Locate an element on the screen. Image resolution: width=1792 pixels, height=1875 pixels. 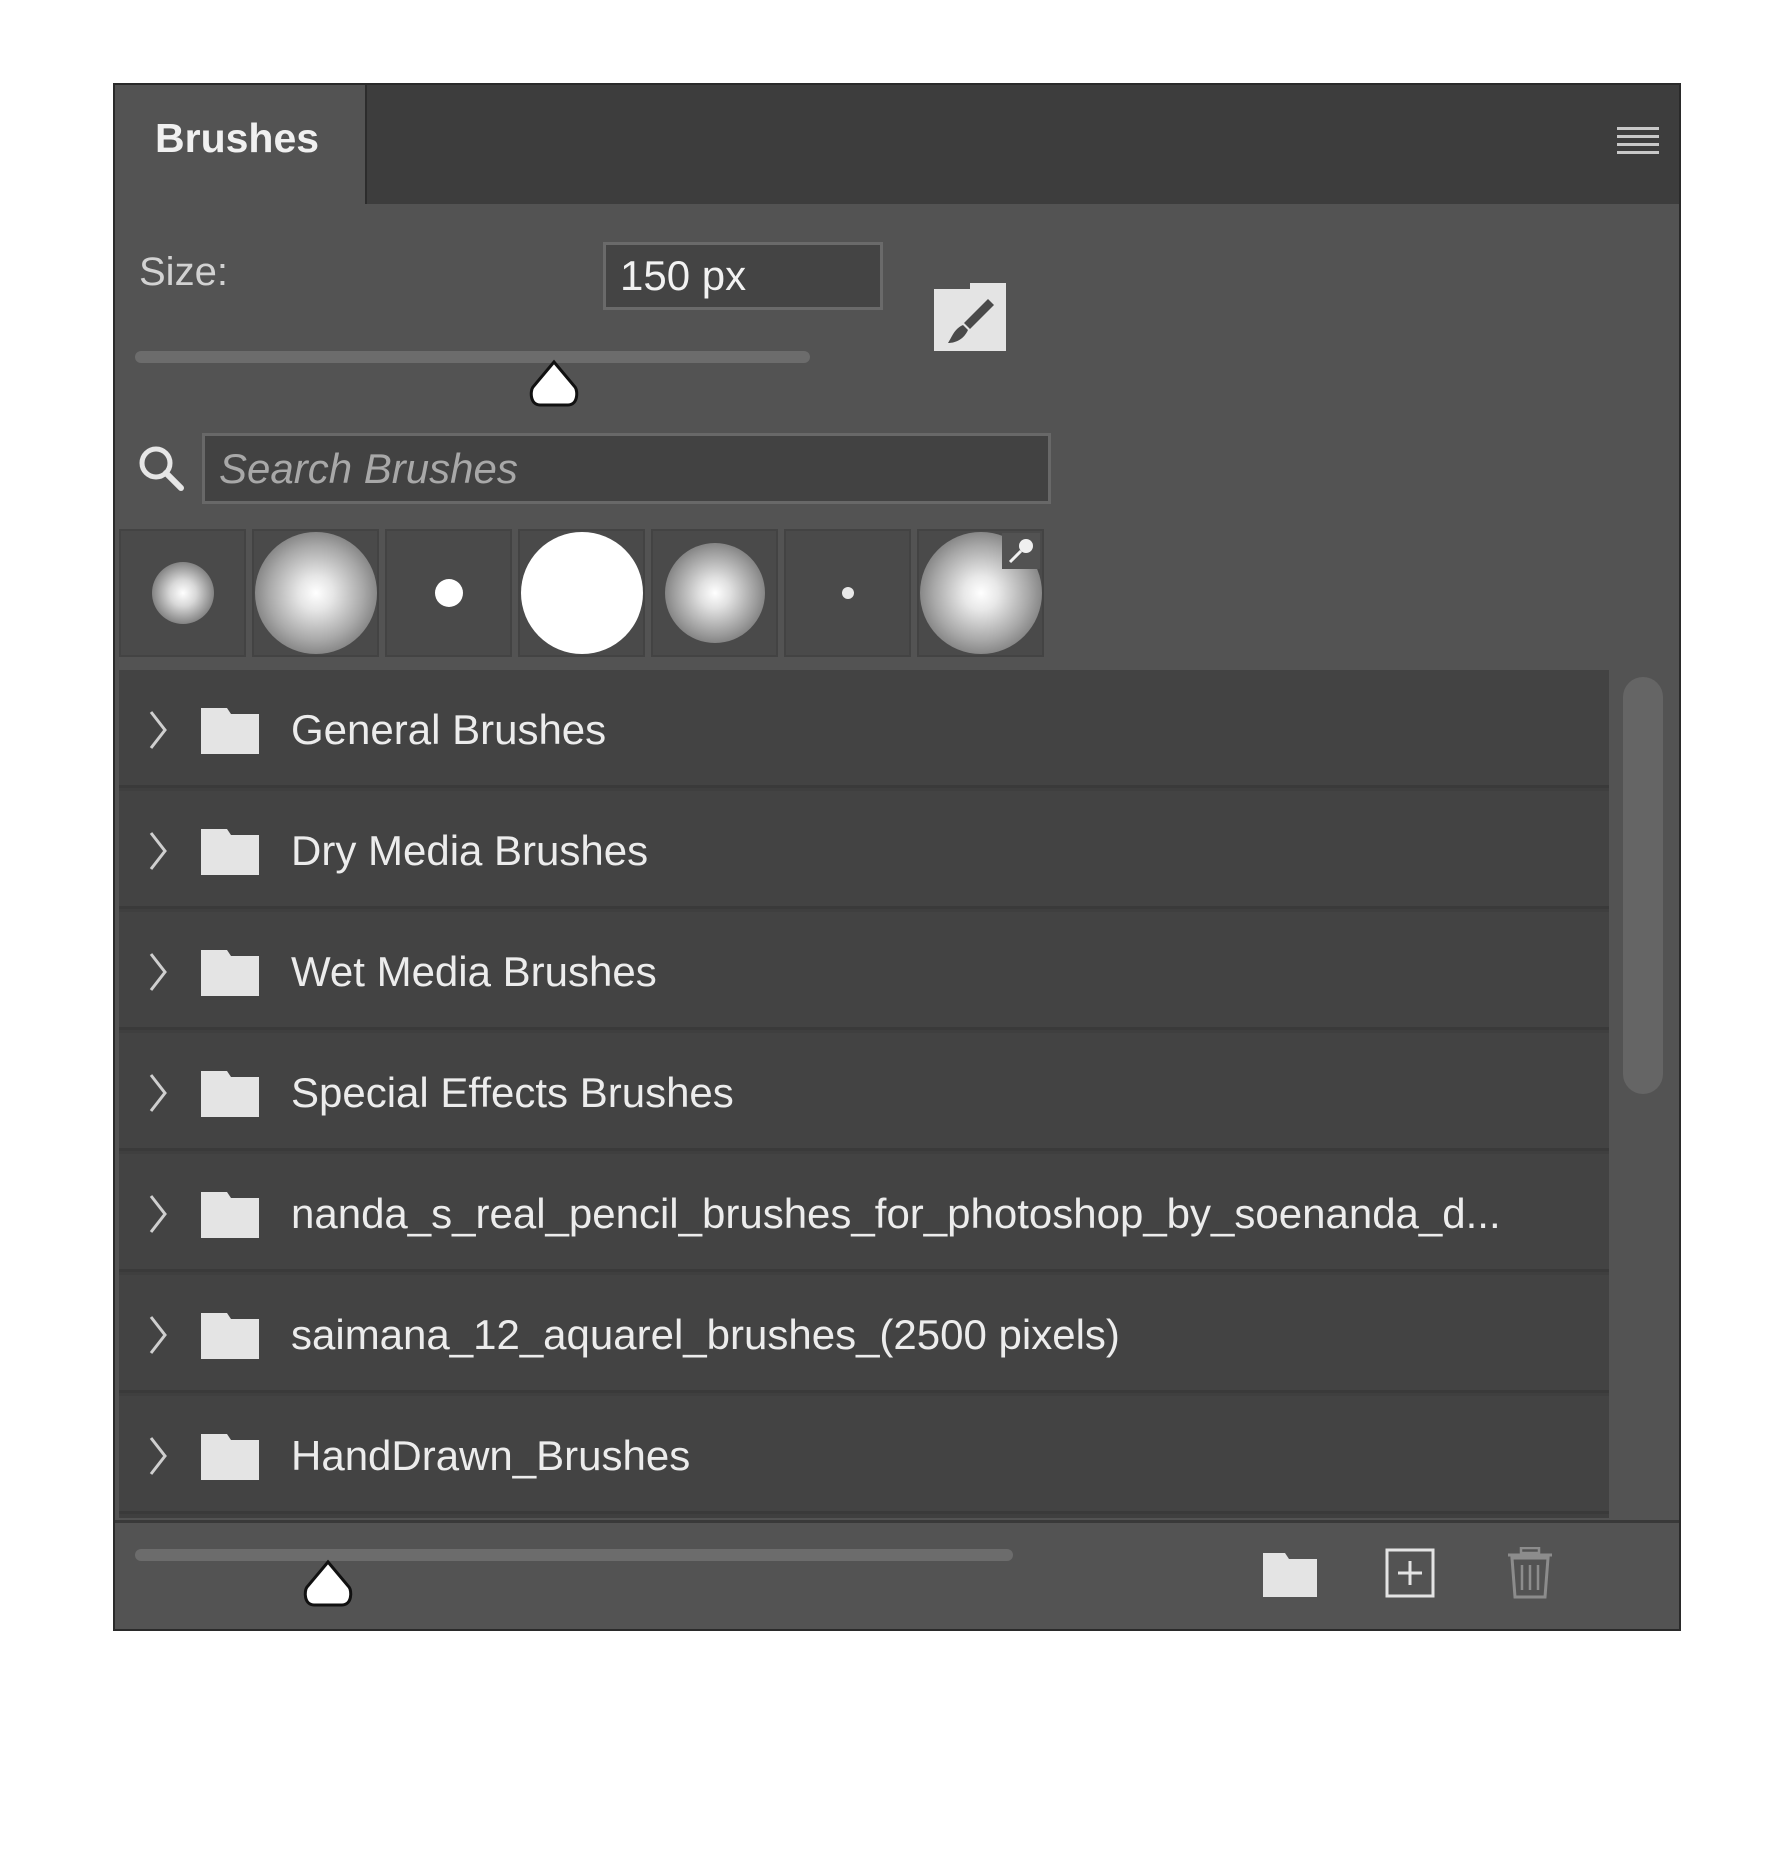
scrollbar-thumb is located at coordinates (1643, 885).